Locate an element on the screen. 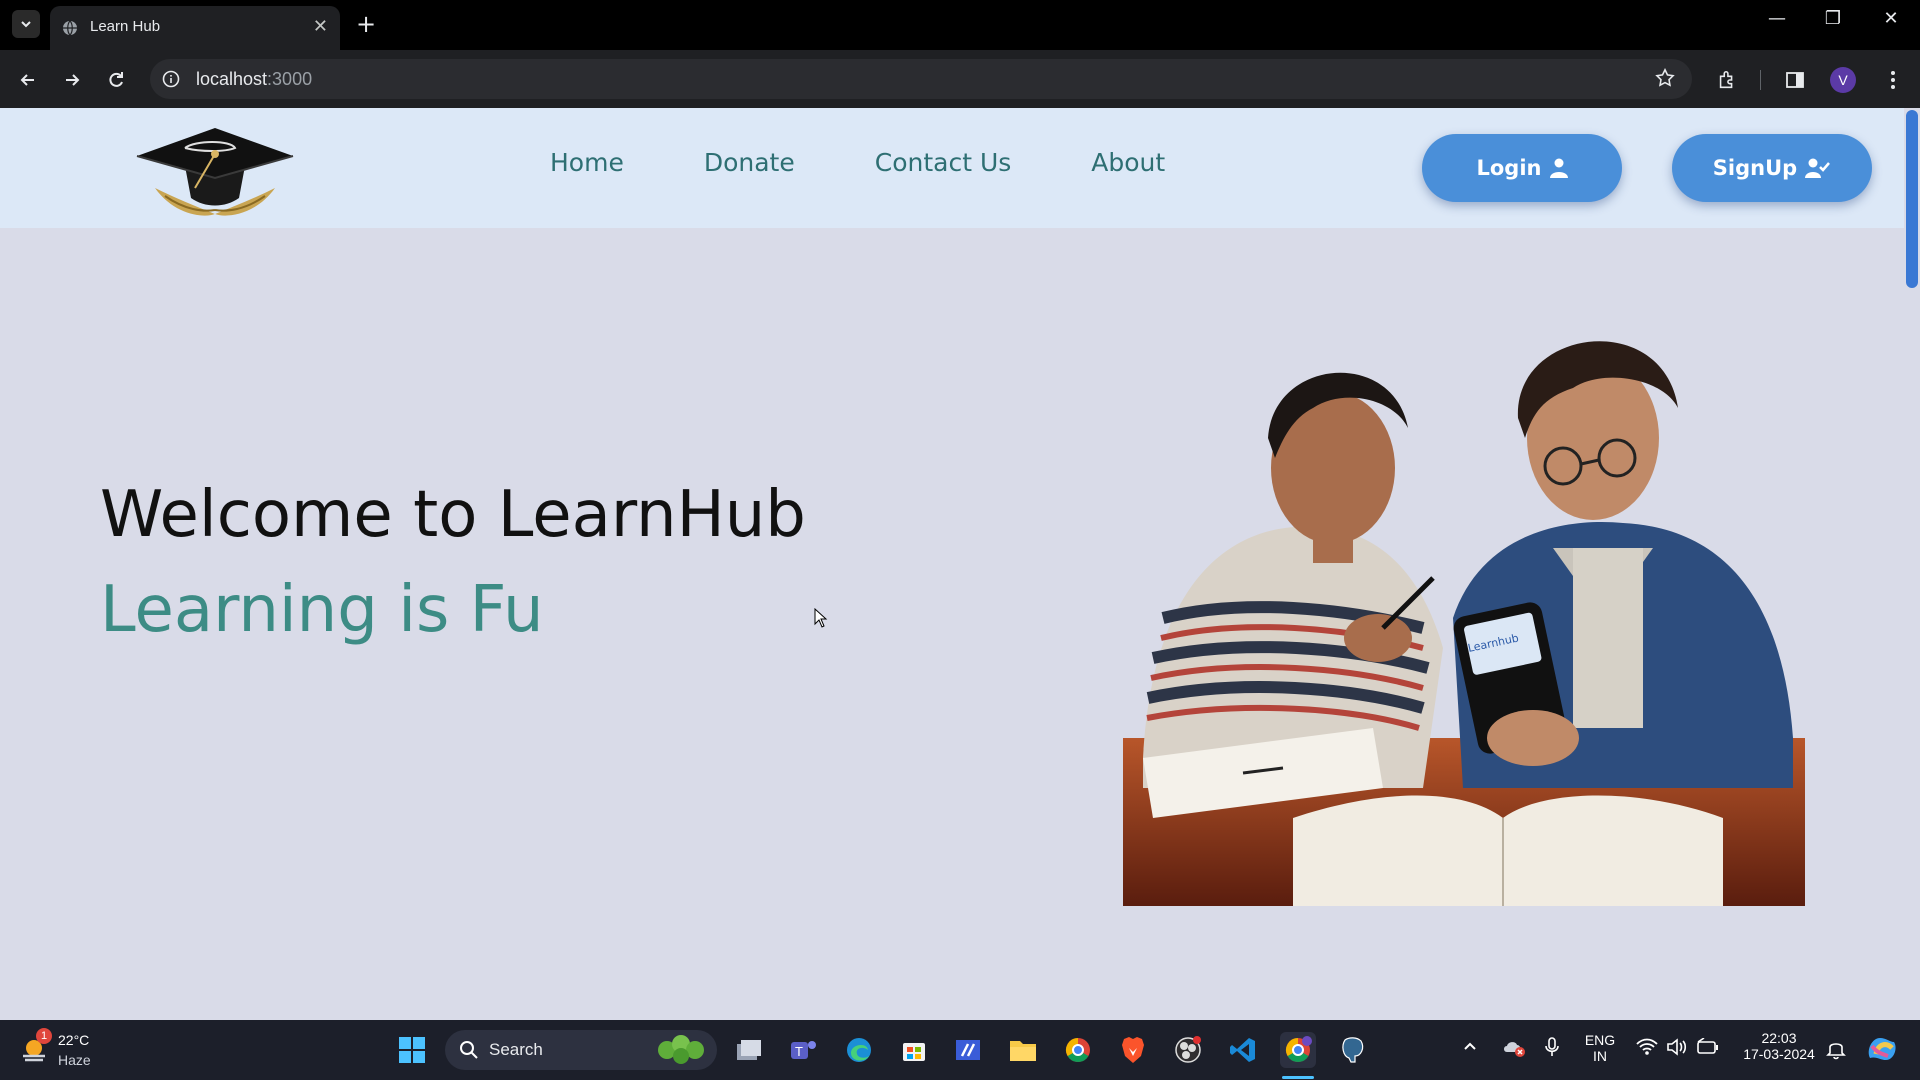 The height and width of the screenshot is (1080, 1920). taskbar-search: Search is located at coordinates (581, 1050).